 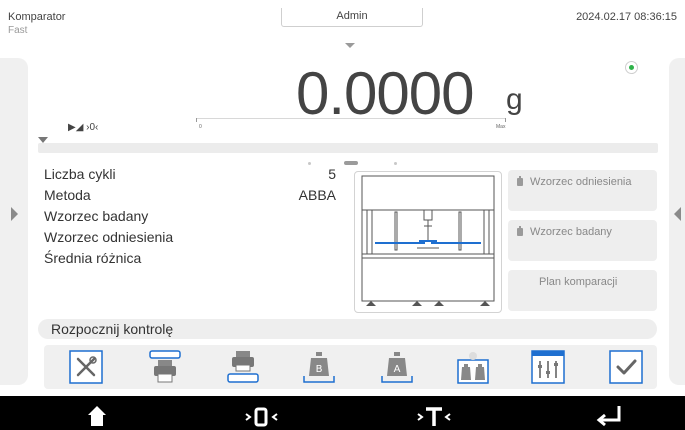 I want to click on weight-b-icon: B, so click(x=319, y=367).